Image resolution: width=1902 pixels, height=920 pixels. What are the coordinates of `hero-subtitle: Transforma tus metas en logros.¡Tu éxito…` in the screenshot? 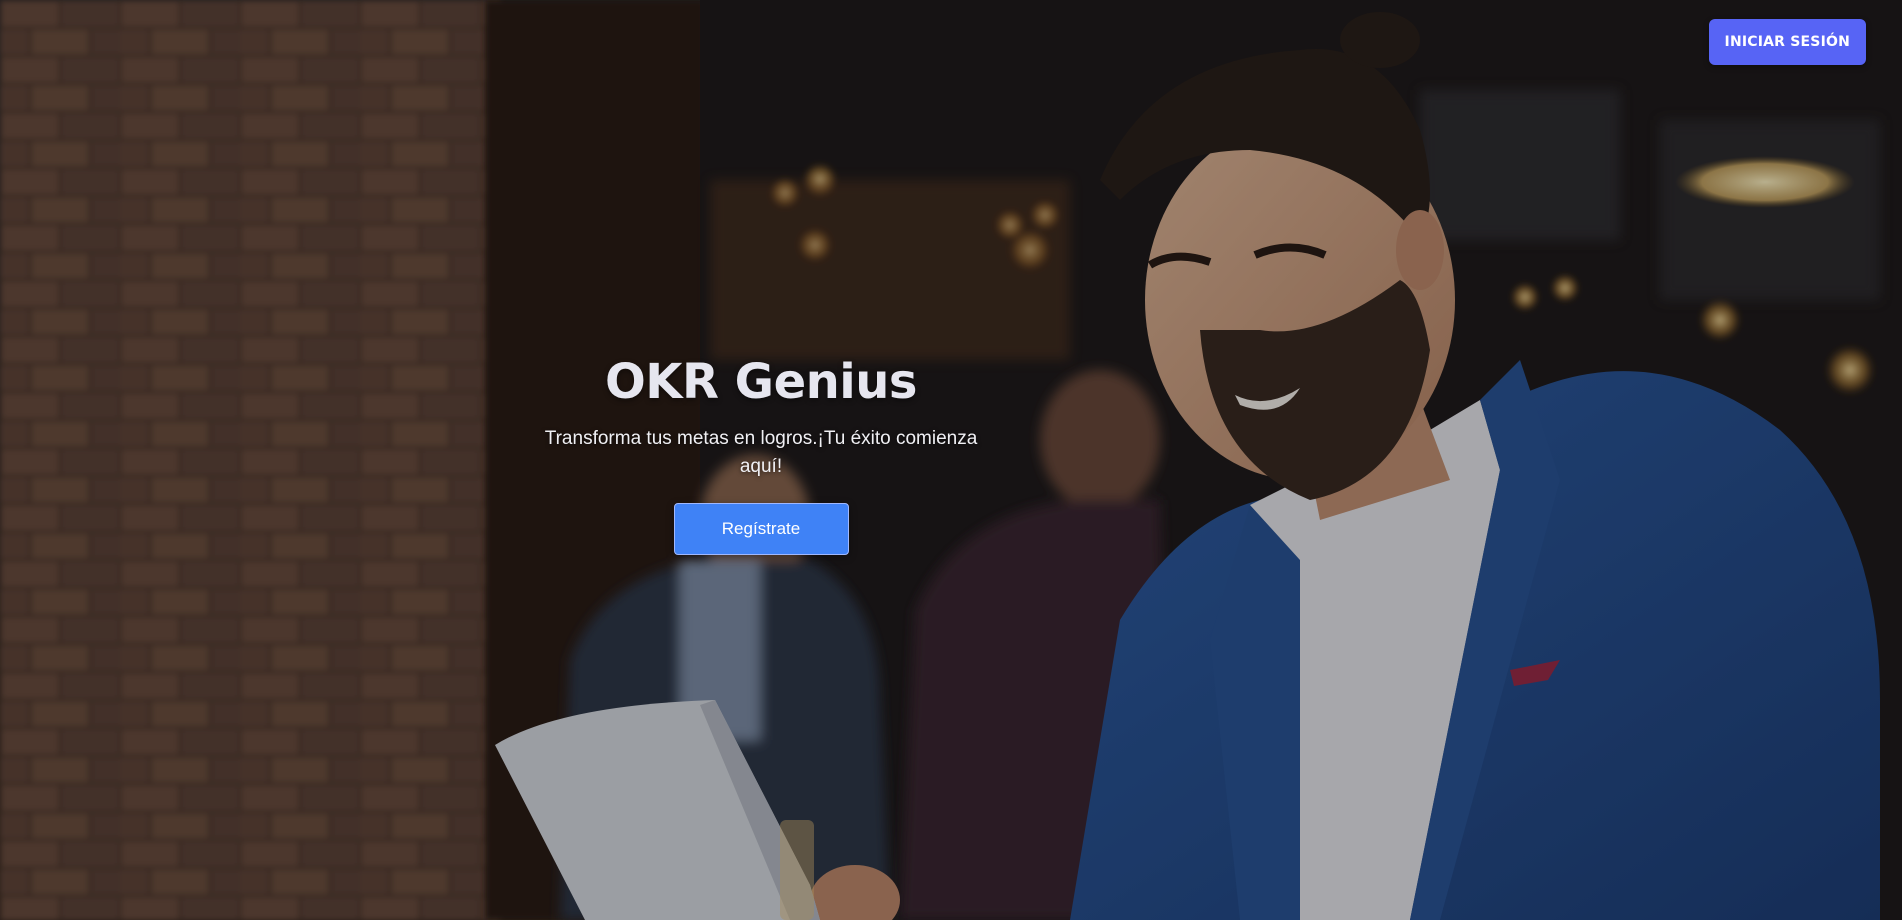 It's located at (761, 452).